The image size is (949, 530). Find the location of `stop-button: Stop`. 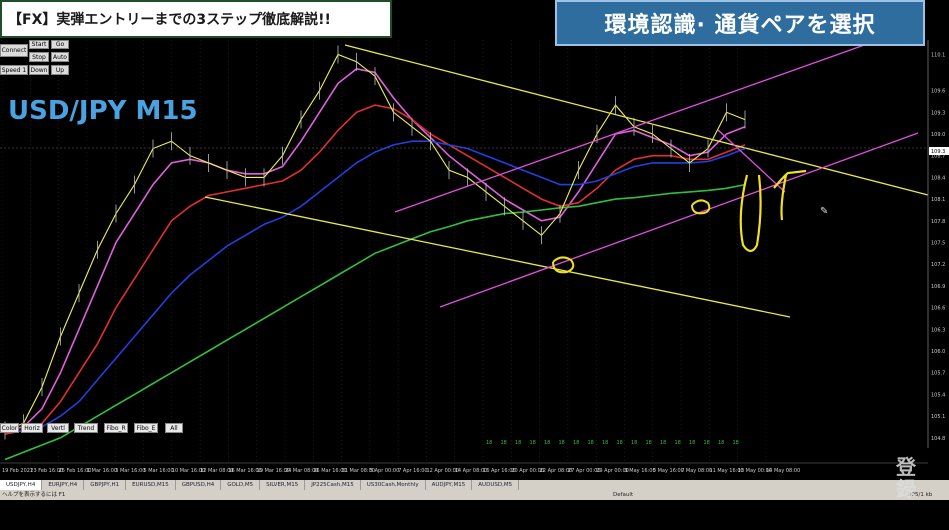

stop-button: Stop is located at coordinates (39, 57).